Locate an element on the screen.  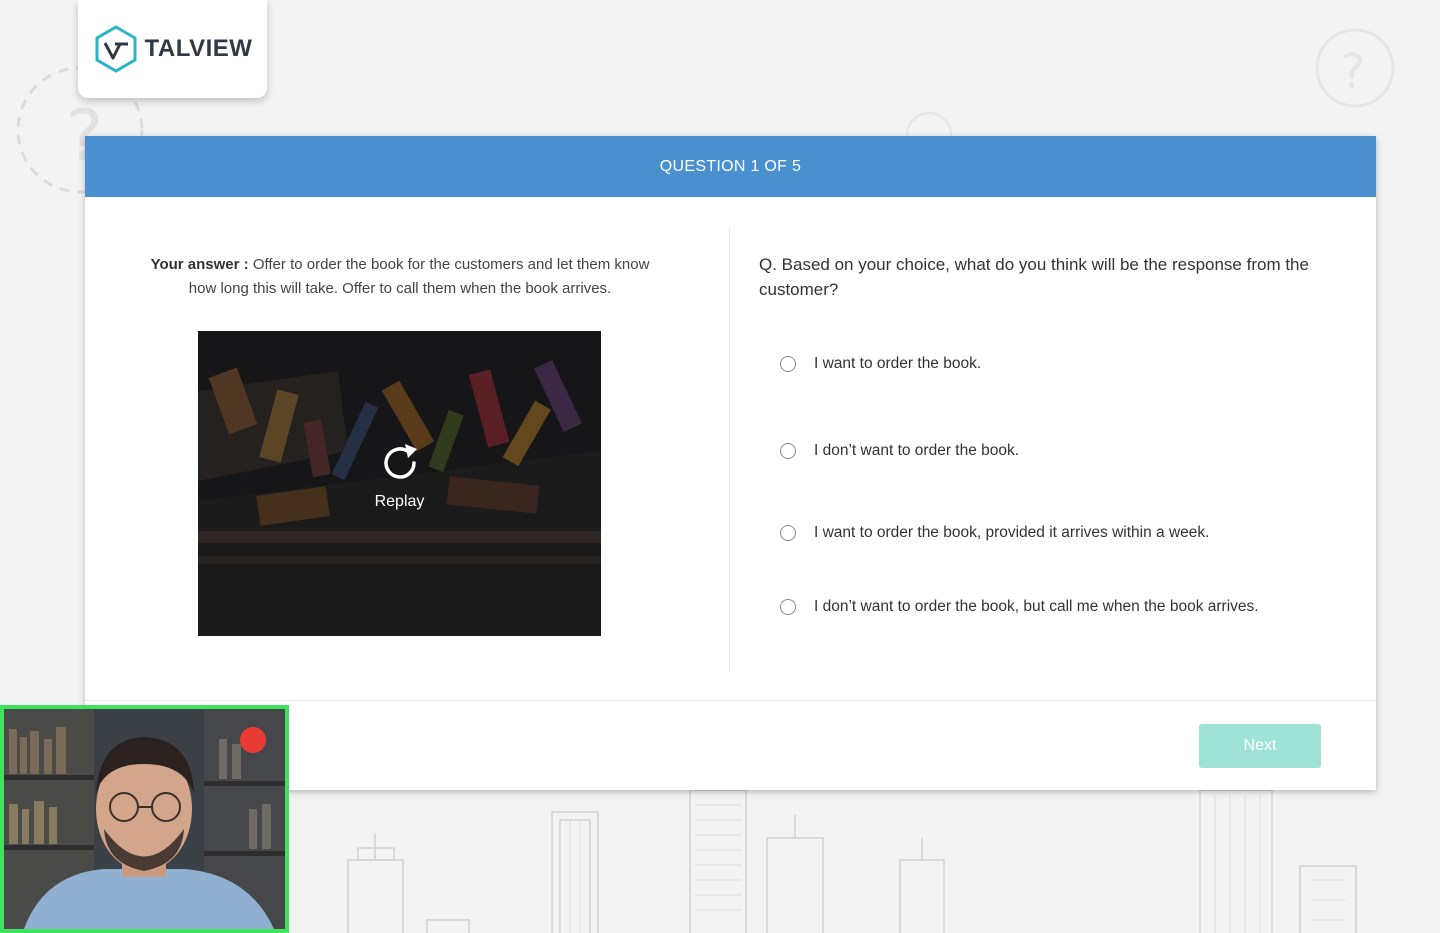
brand-logo-card: TALVIEW is located at coordinates (172, 49).